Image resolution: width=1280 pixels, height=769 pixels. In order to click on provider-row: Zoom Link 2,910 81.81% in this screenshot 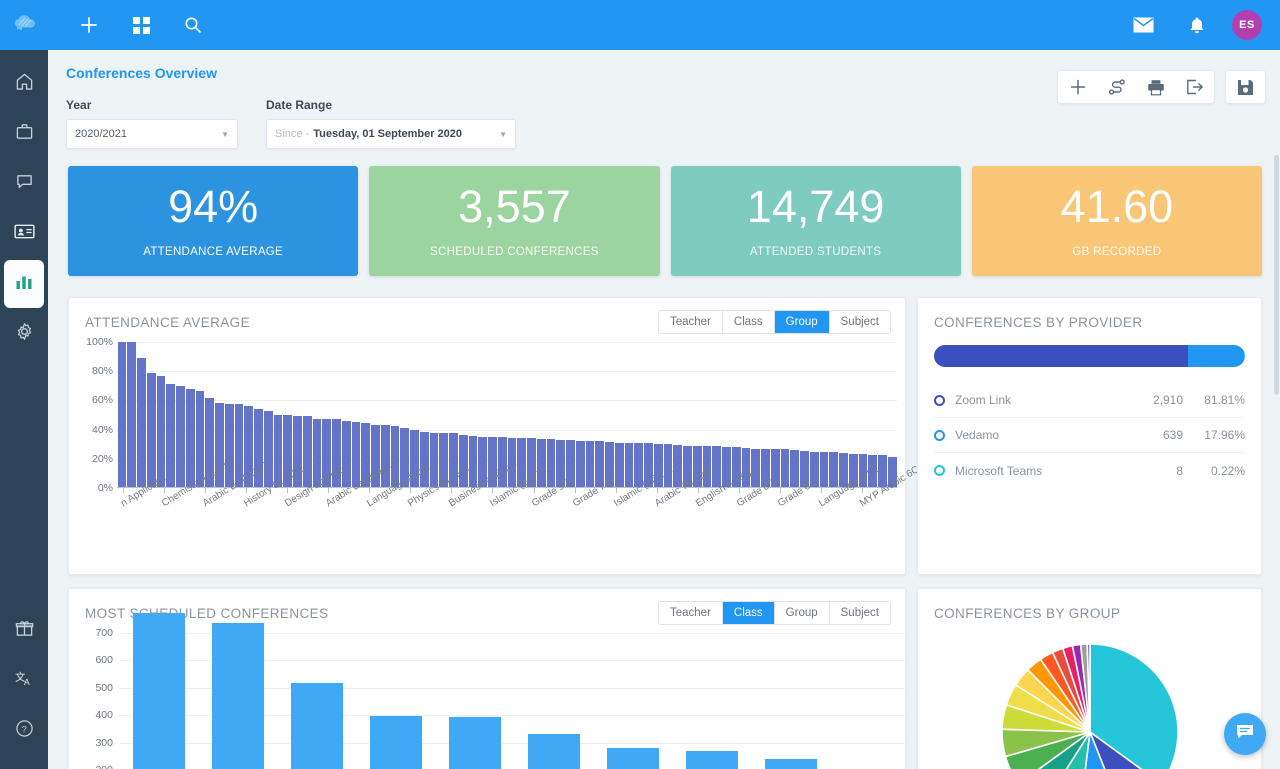, I will do `click(1089, 400)`.